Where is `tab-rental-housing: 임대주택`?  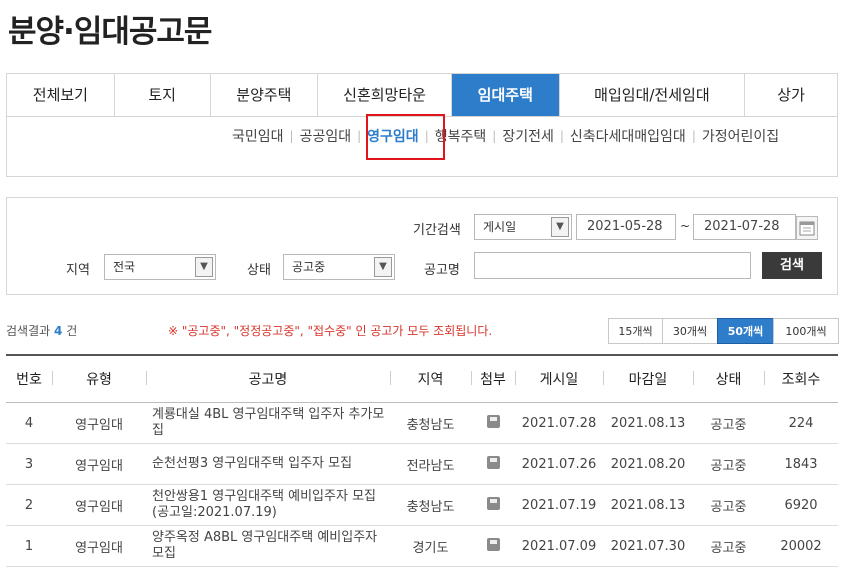
tab-rental-housing: 임대주택 is located at coordinates (505, 95).